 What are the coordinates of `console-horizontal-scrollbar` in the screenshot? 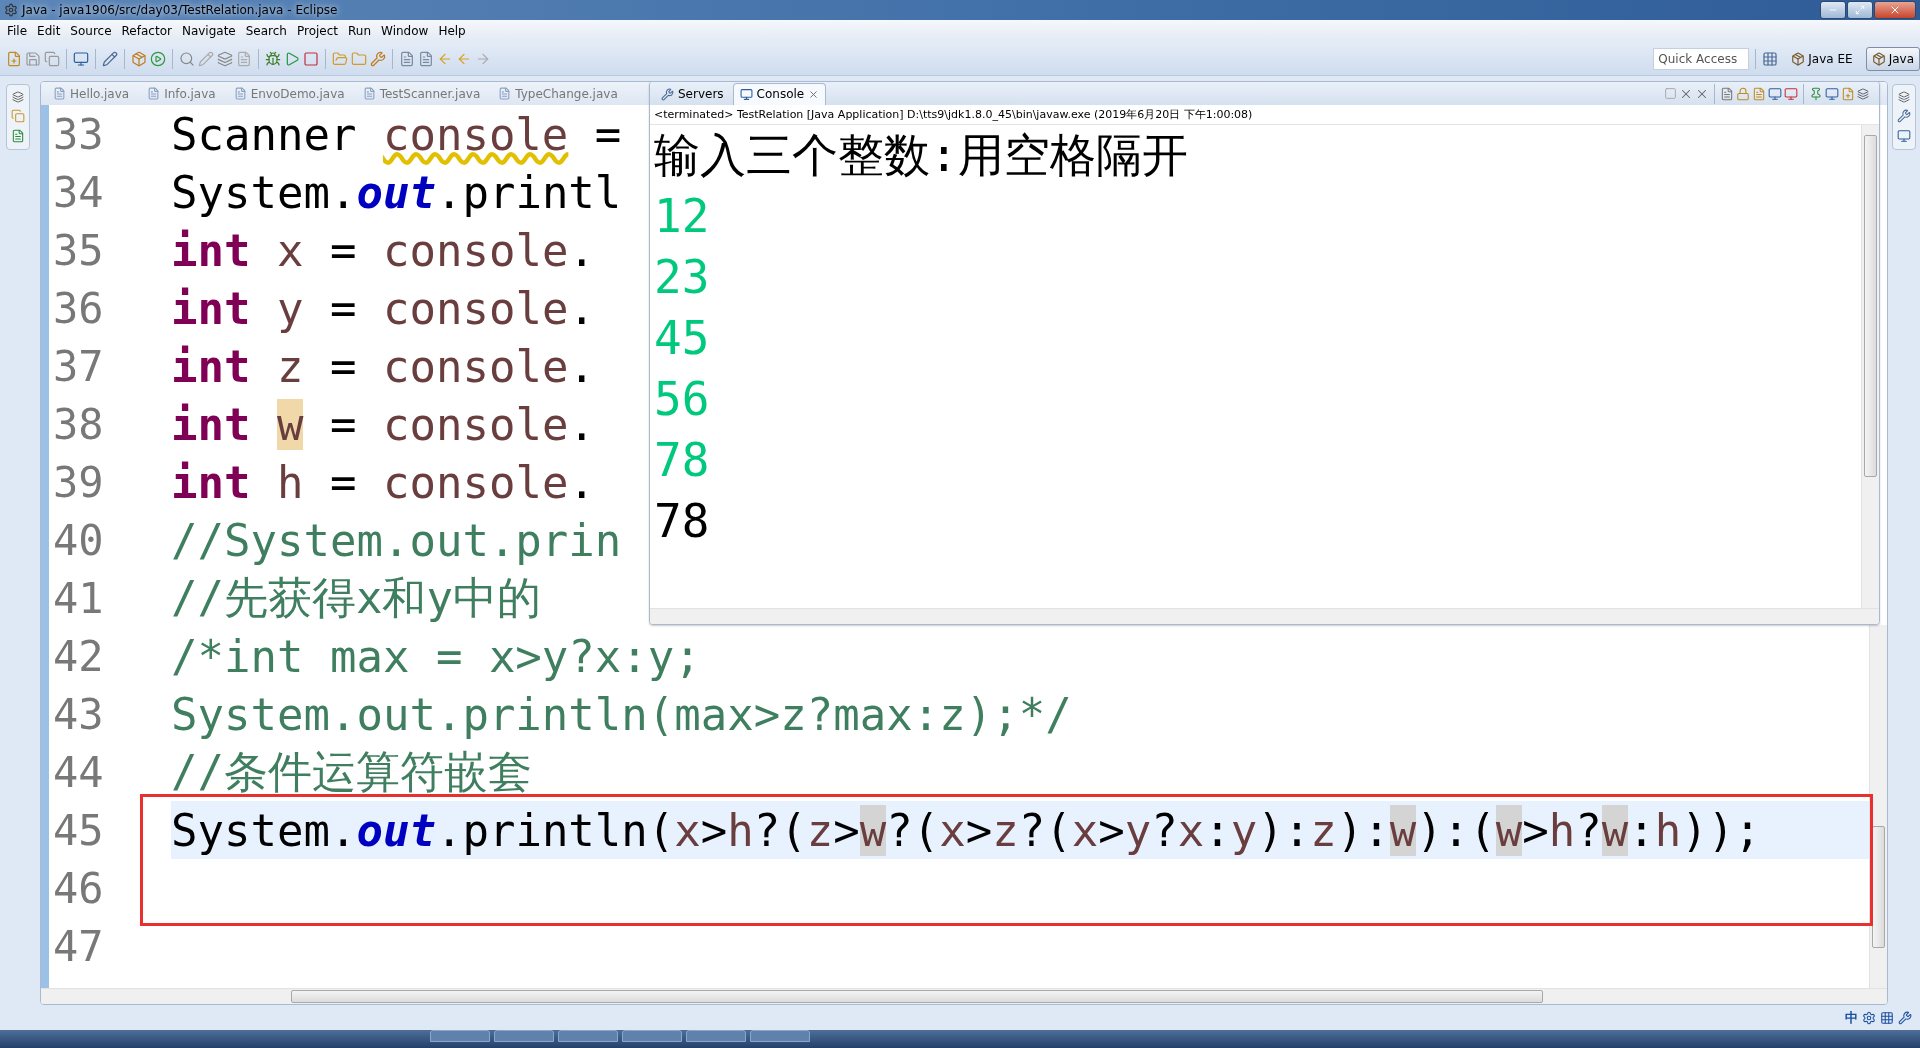 It's located at (1264, 616).